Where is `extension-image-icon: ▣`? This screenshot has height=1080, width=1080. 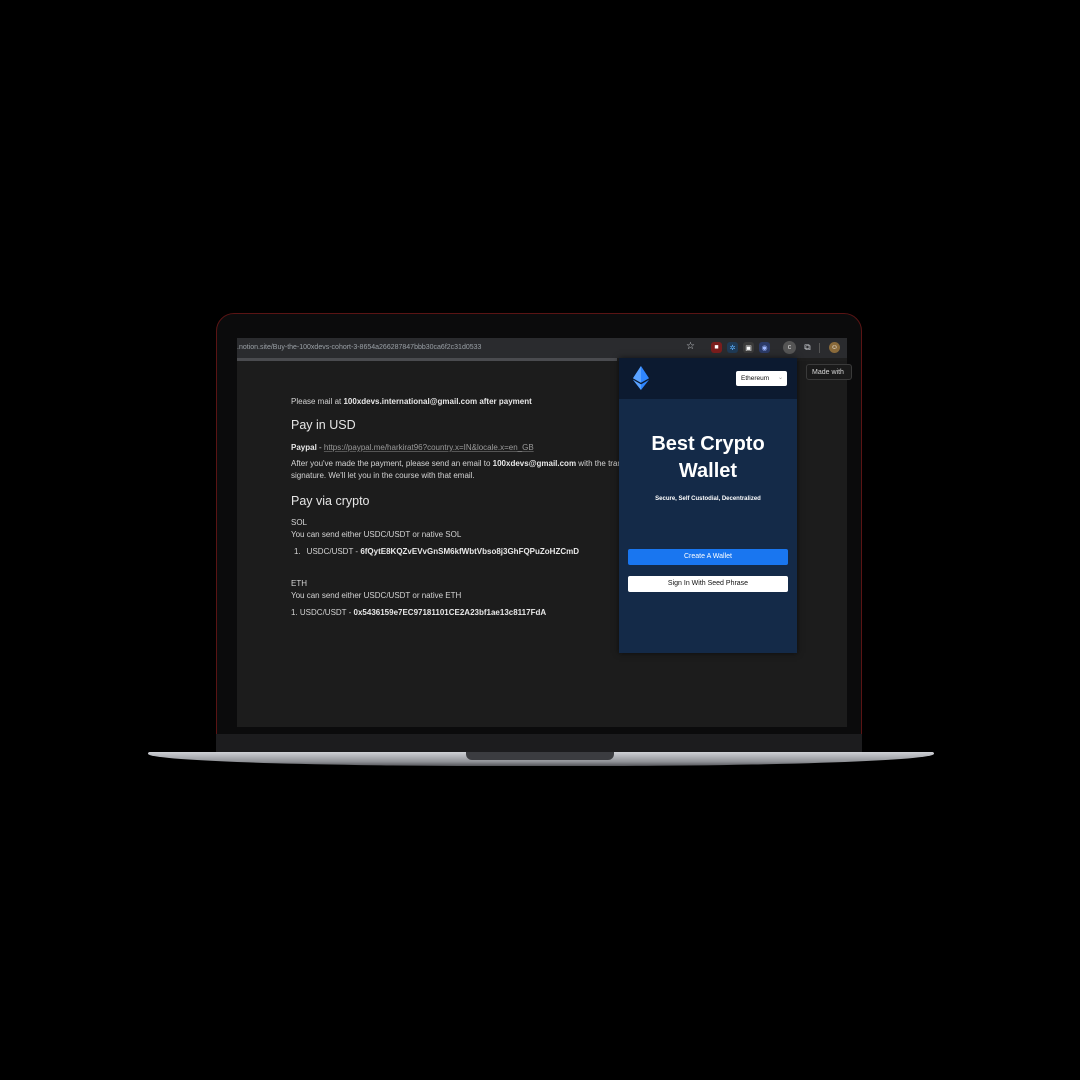
extension-image-icon: ▣ is located at coordinates (748, 347).